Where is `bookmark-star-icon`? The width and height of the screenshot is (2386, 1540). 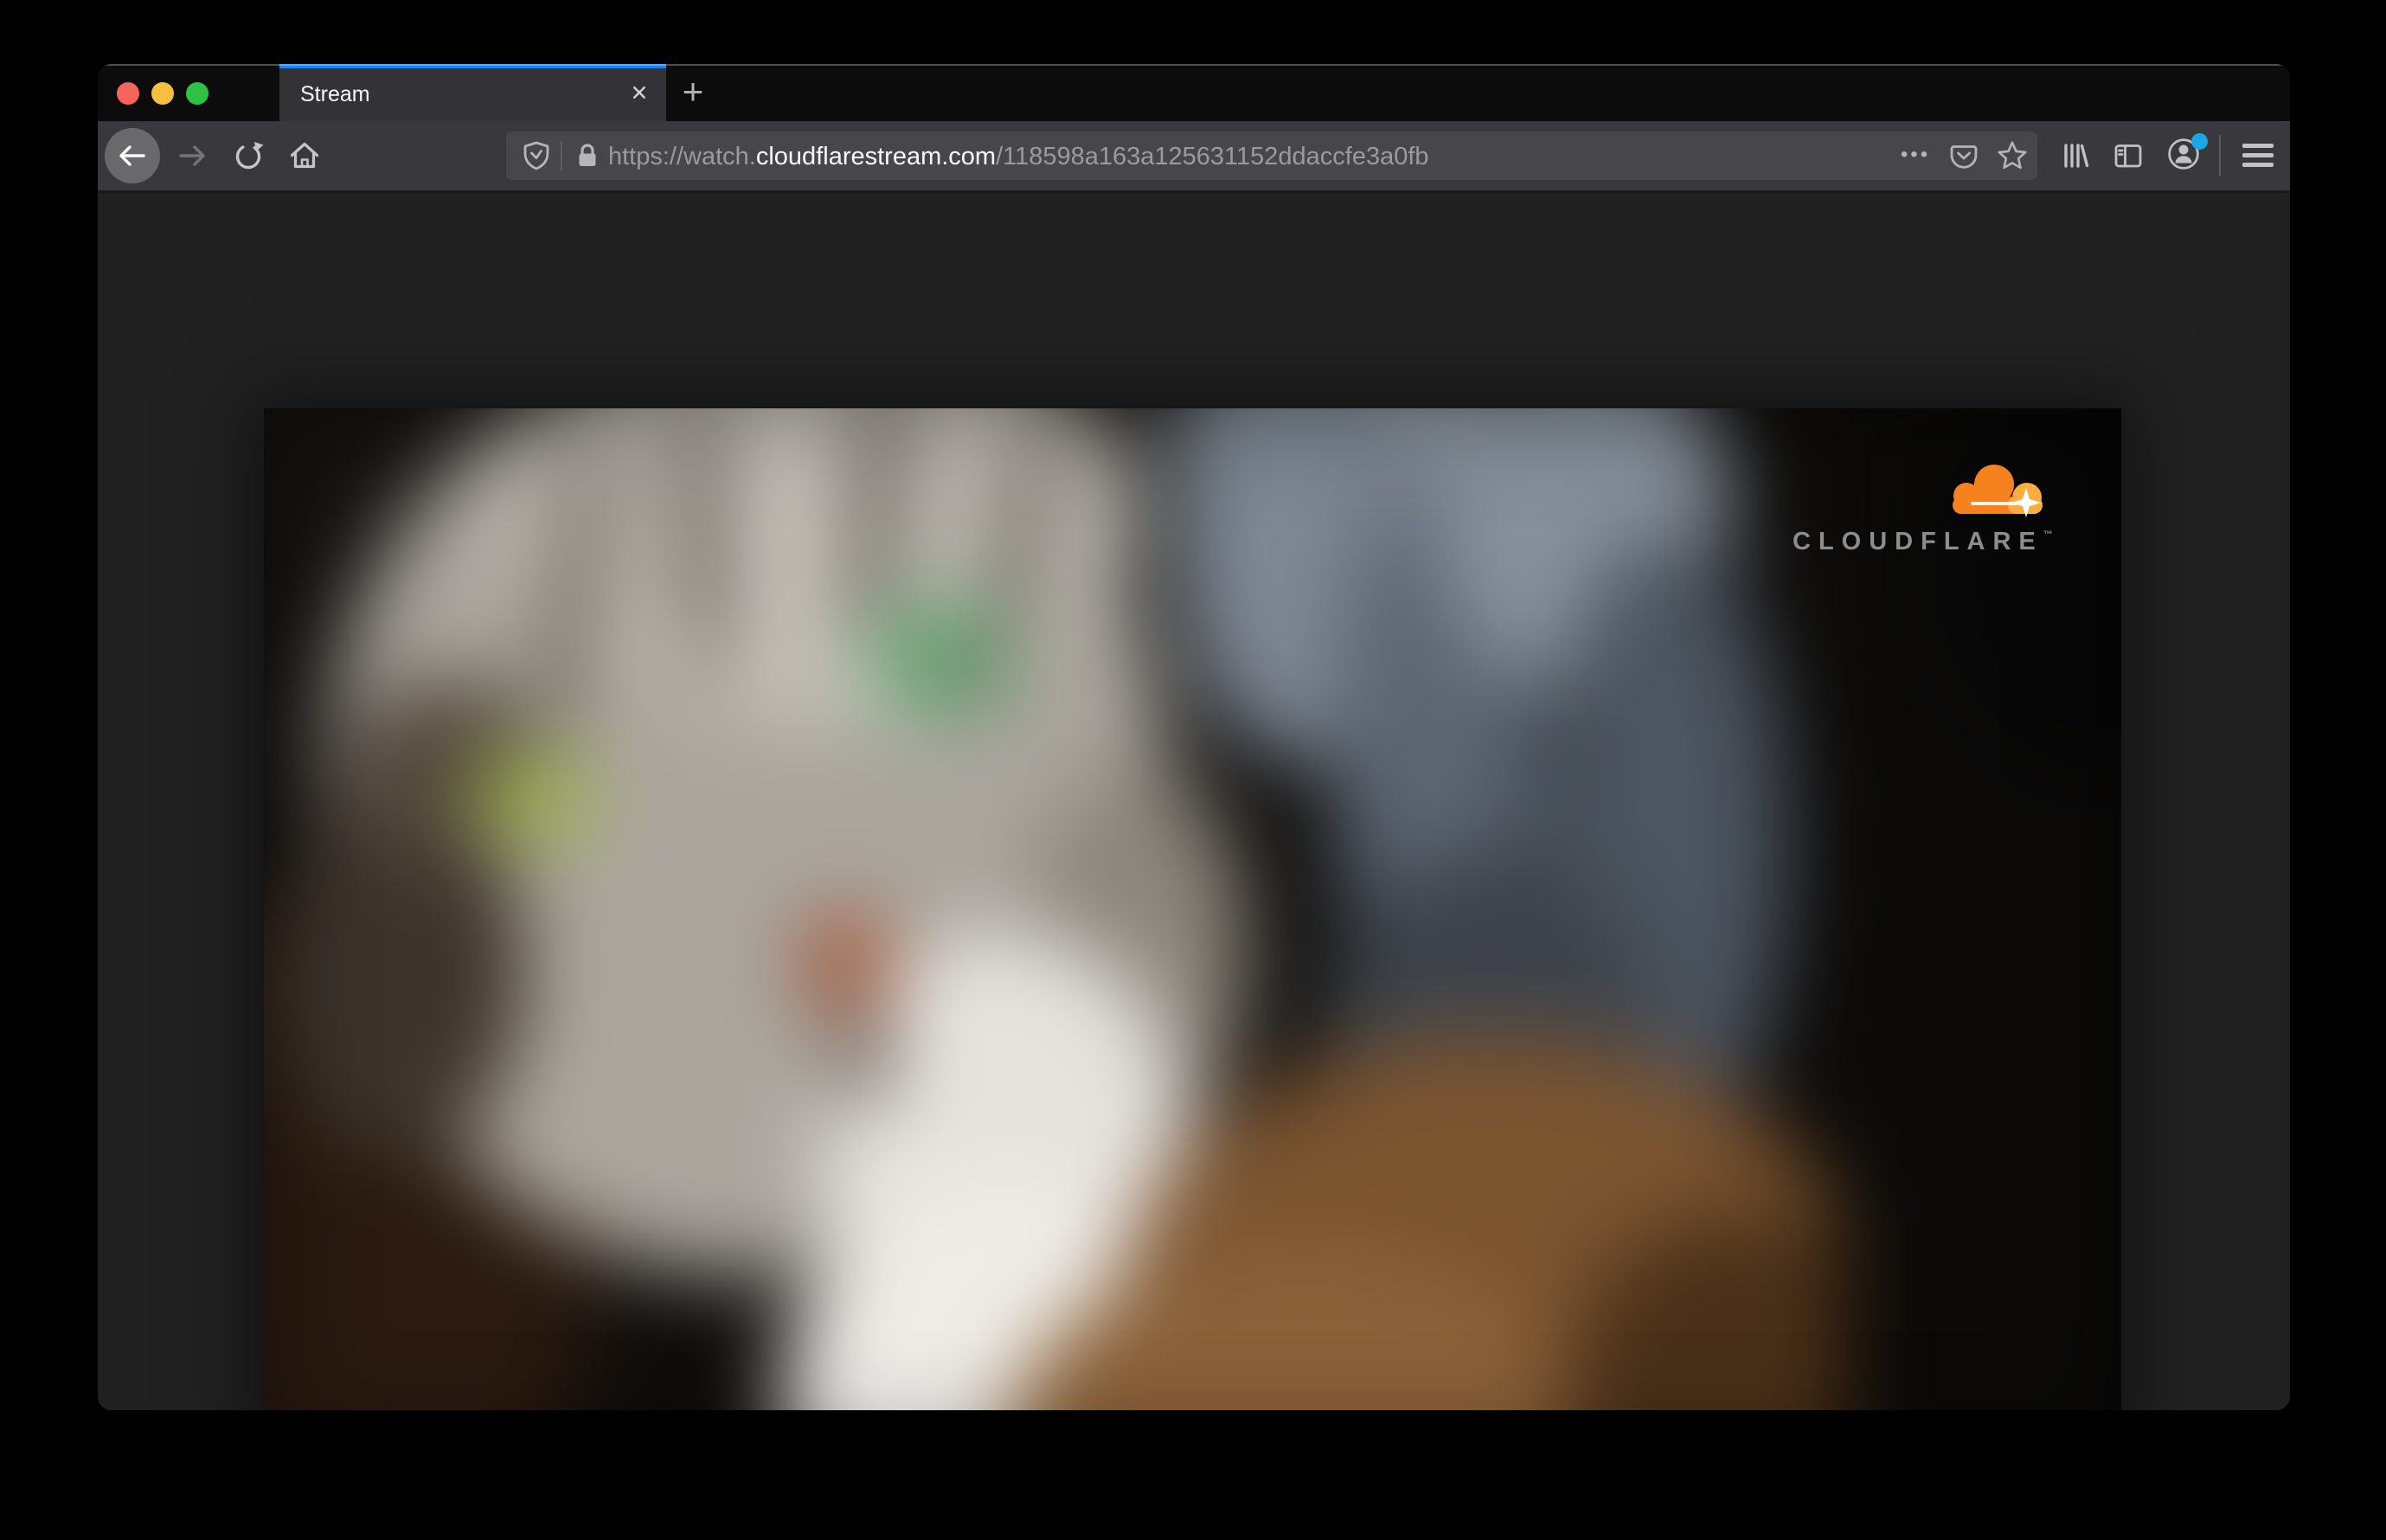 bookmark-star-icon is located at coordinates (2012, 155).